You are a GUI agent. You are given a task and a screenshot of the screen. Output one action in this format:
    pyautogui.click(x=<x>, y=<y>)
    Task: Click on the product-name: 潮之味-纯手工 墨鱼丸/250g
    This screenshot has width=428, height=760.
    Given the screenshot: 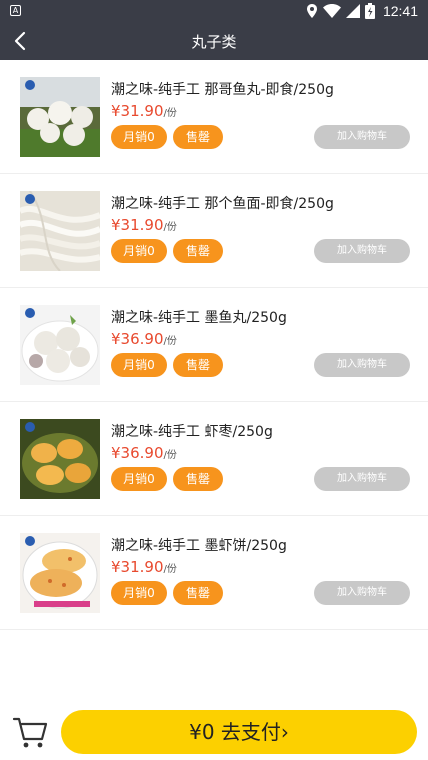 What is the action you would take?
    pyautogui.click(x=199, y=318)
    